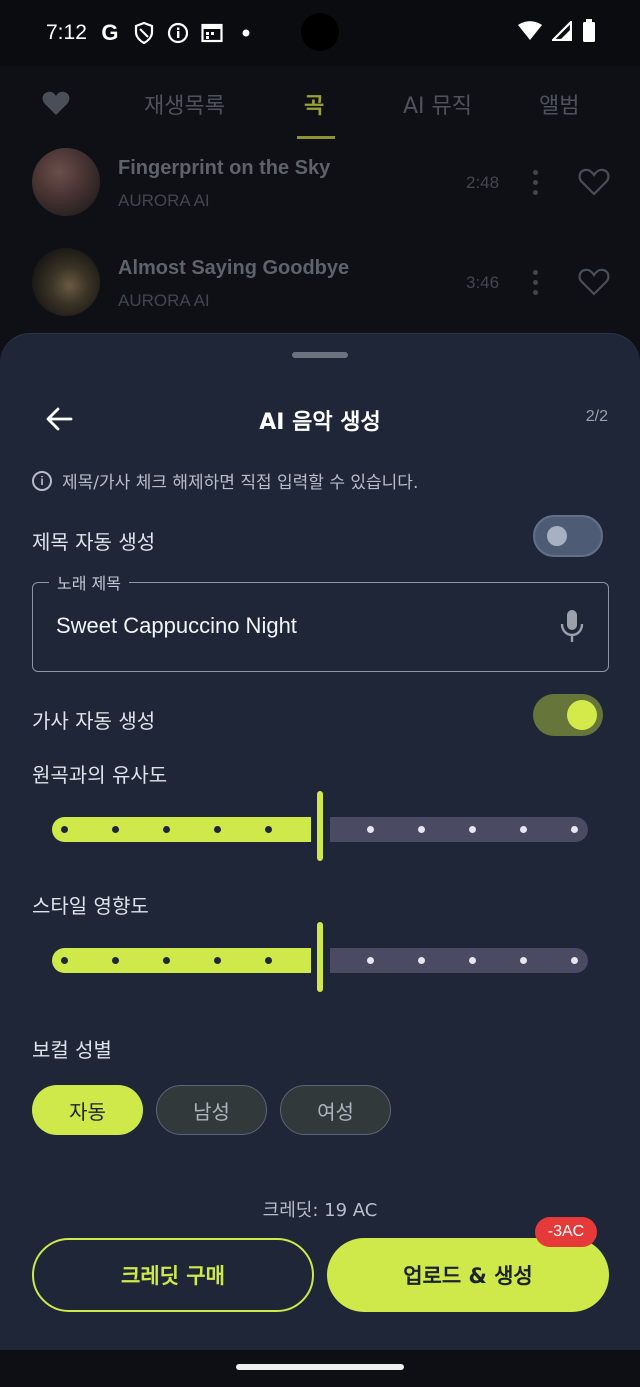 The height and width of the screenshot is (1387, 640). What do you see at coordinates (94, 542) in the screenshot?
I see `auto-title-label: 제목 자동 생성` at bounding box center [94, 542].